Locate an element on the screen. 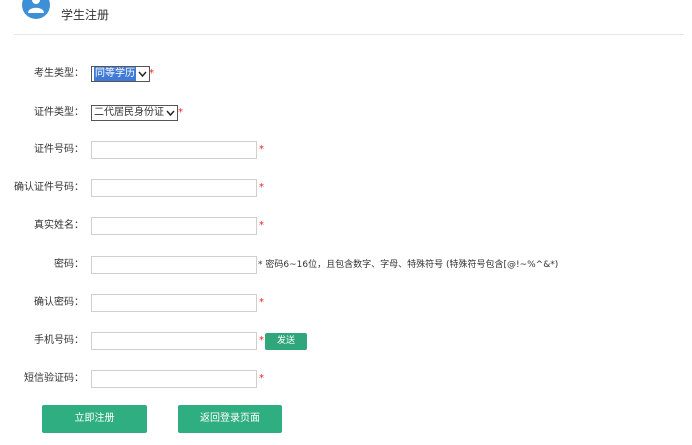  confirm-password-row: 确认密码： * is located at coordinates (346, 303).